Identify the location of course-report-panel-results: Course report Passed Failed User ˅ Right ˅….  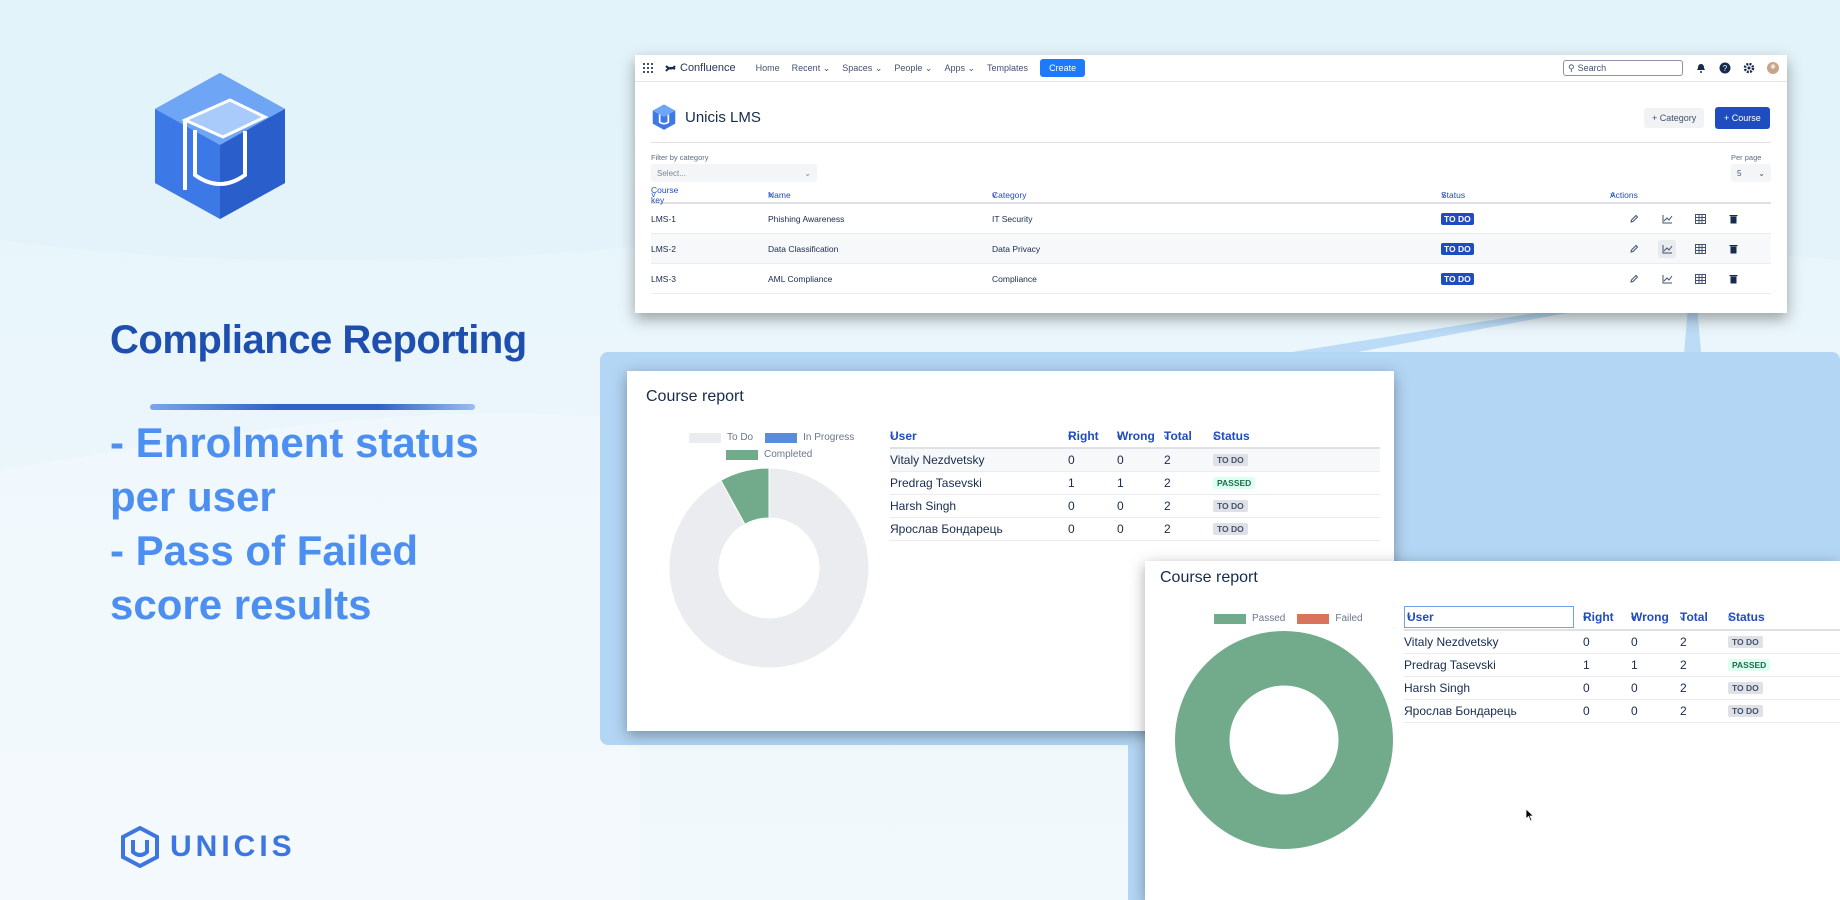
(1492, 730).